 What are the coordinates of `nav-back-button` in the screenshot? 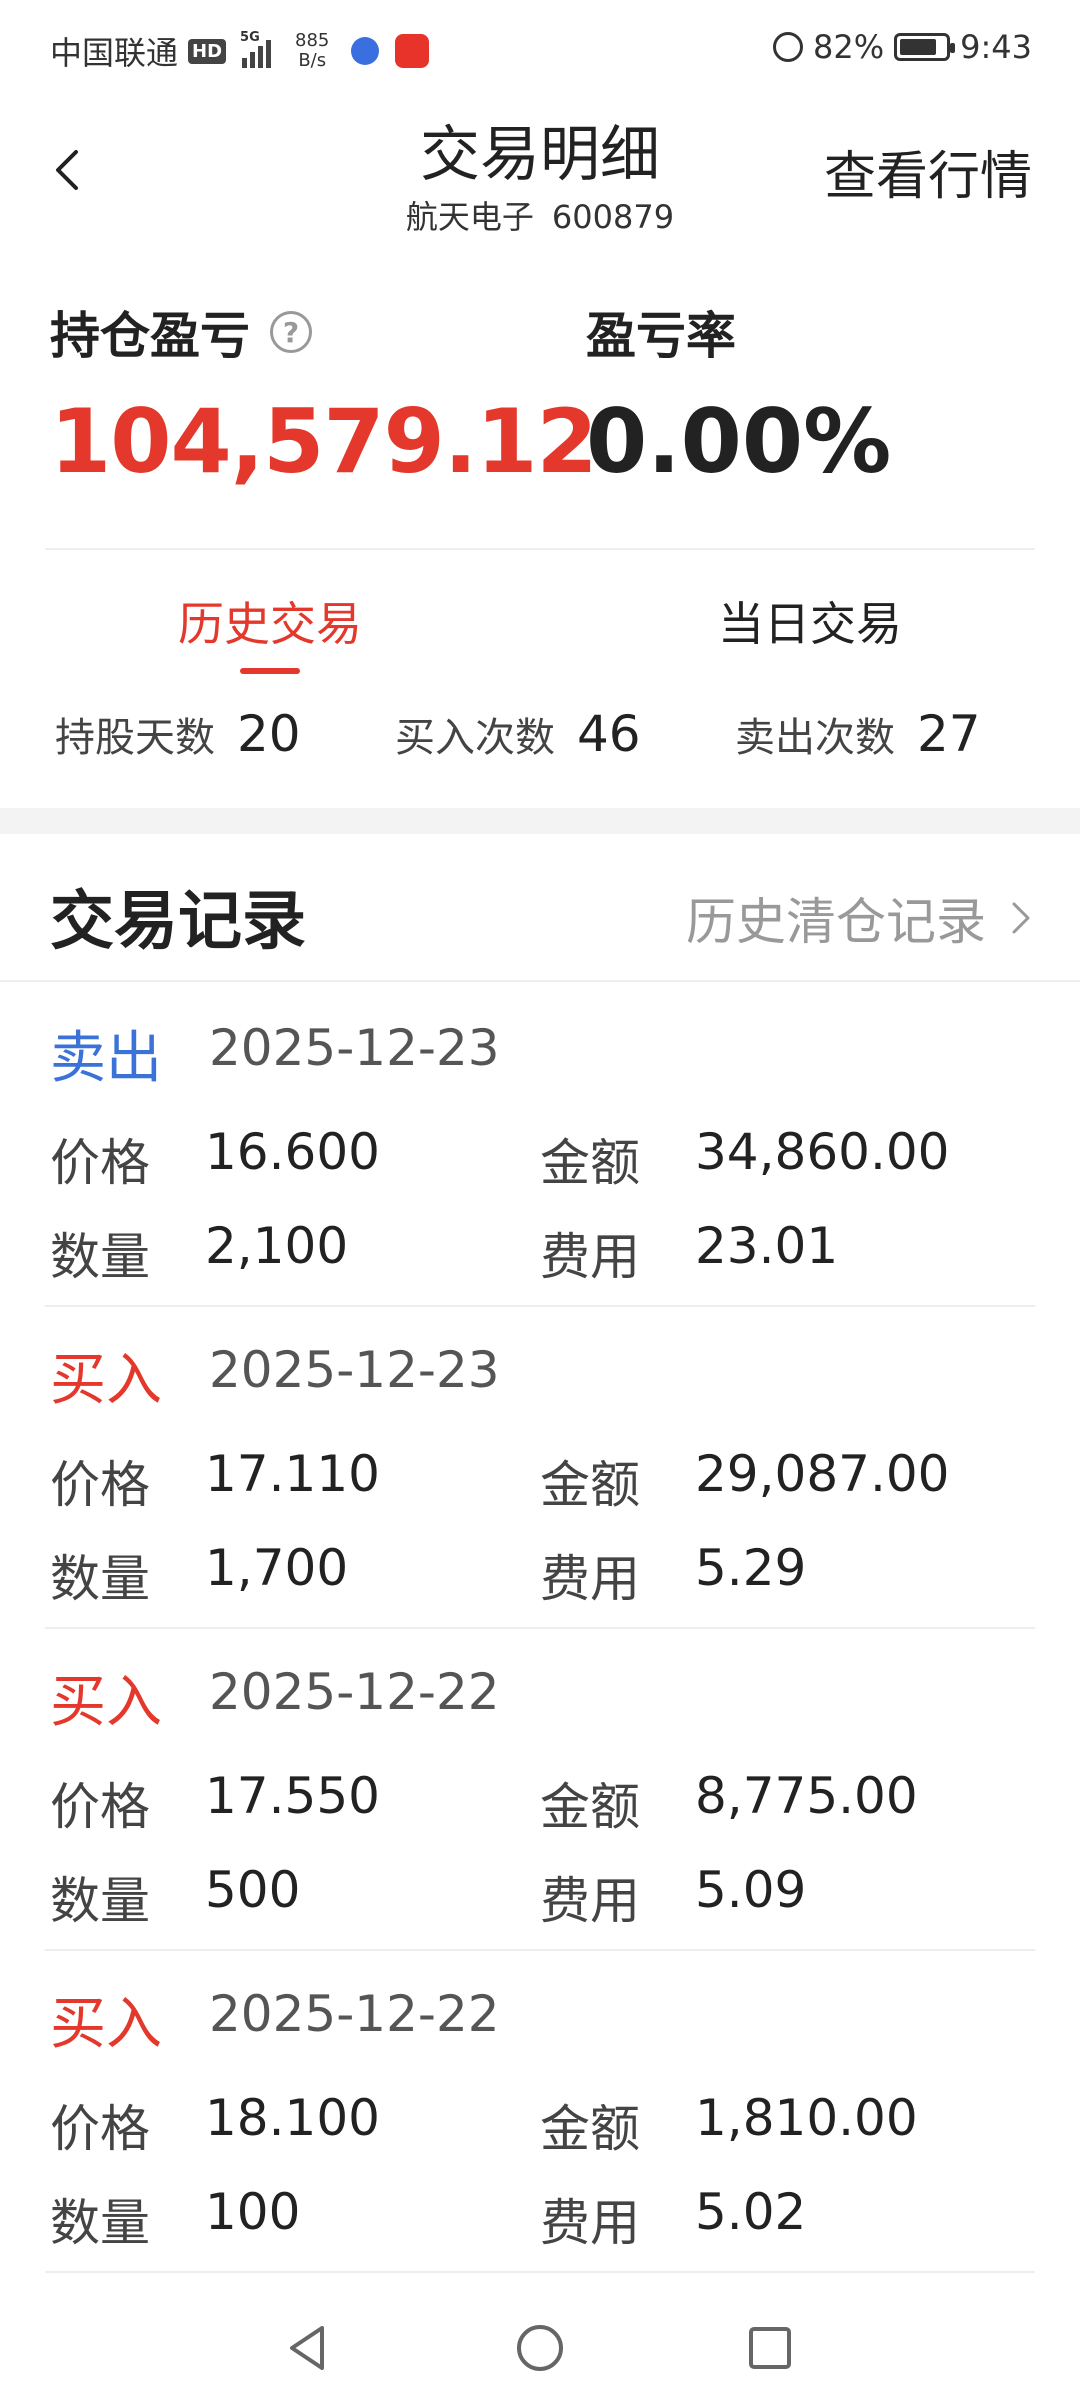 It's located at (308, 2348).